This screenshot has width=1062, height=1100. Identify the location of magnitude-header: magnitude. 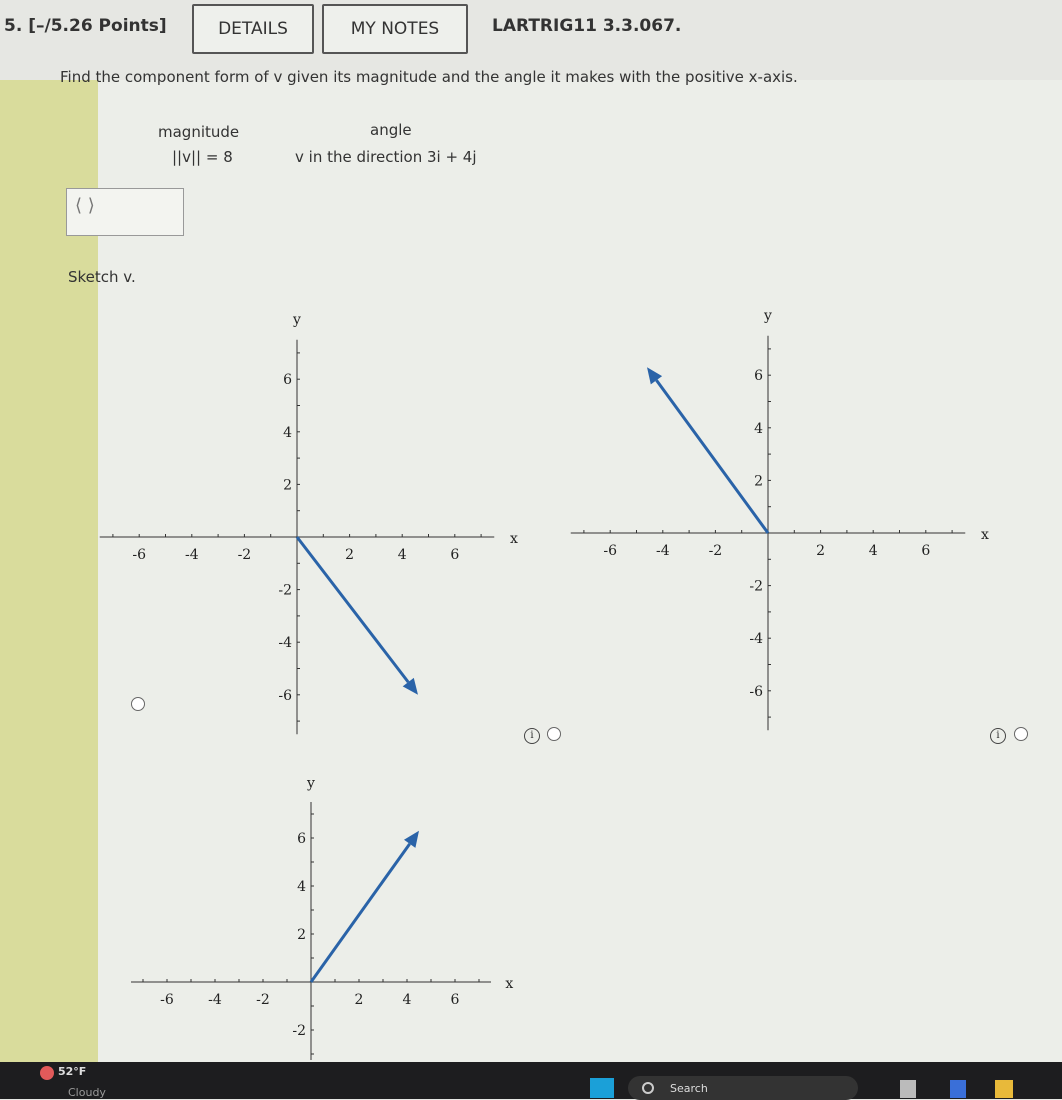
(199, 132).